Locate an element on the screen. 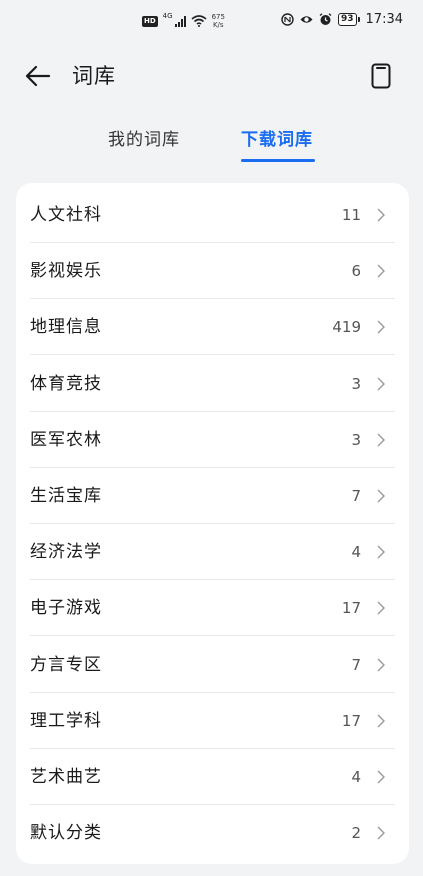 The height and width of the screenshot is (876, 423). hd-badge: HD is located at coordinates (150, 21).